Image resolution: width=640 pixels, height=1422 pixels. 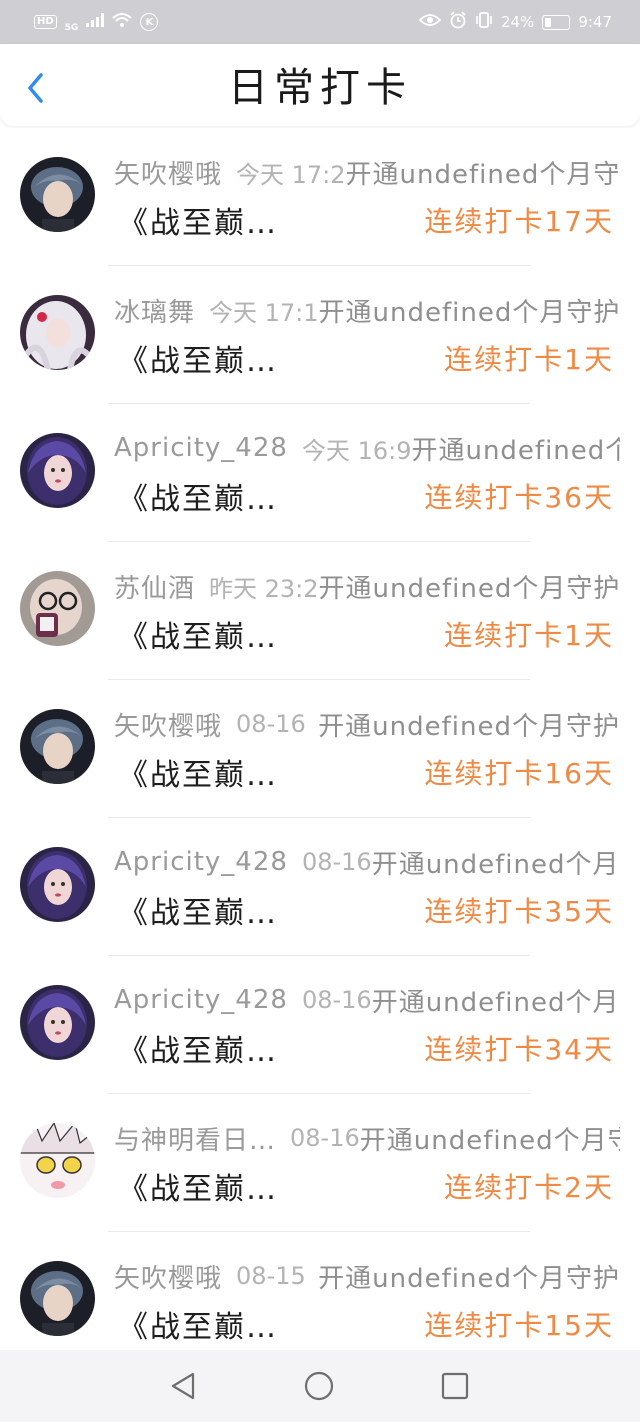 I want to click on record-header: Apricity_428 今天 16:9开通undefined个月守护, so click(x=367, y=448).